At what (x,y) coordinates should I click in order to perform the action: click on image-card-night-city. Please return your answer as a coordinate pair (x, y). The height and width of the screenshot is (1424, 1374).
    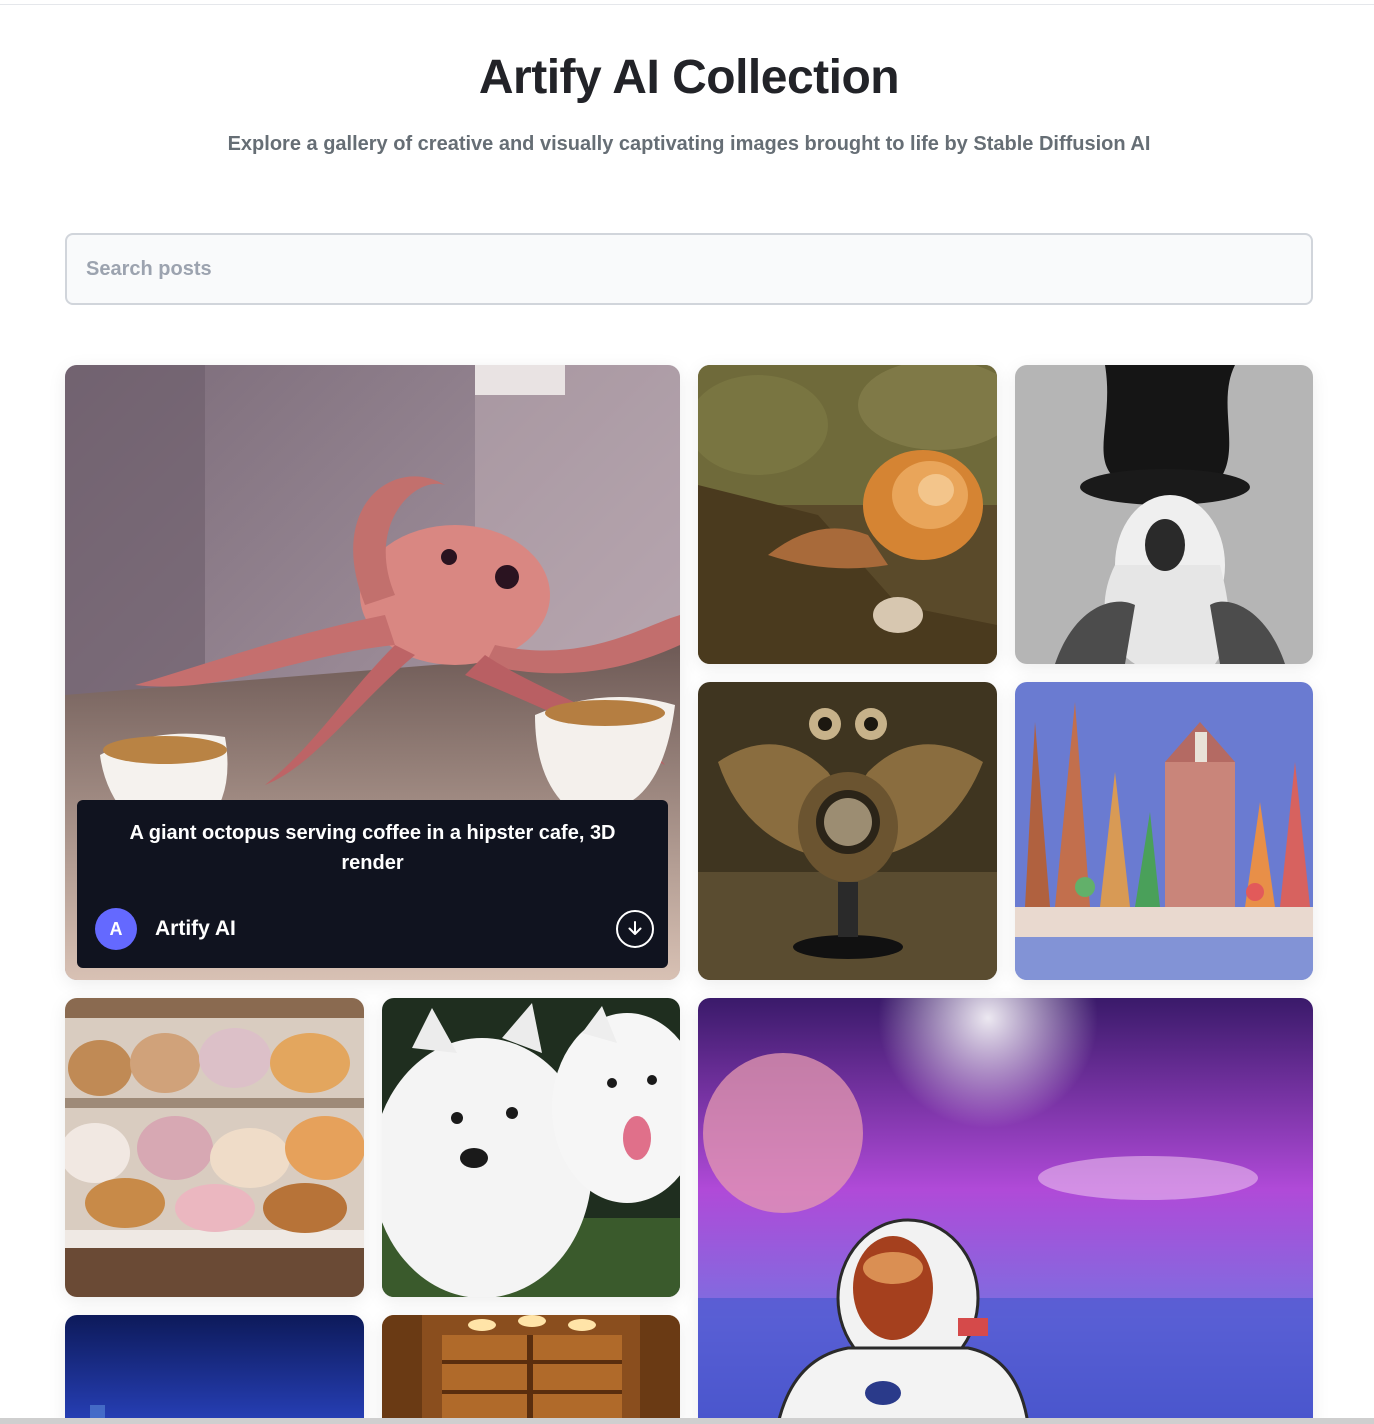
    Looking at the image, I should click on (214, 1369).